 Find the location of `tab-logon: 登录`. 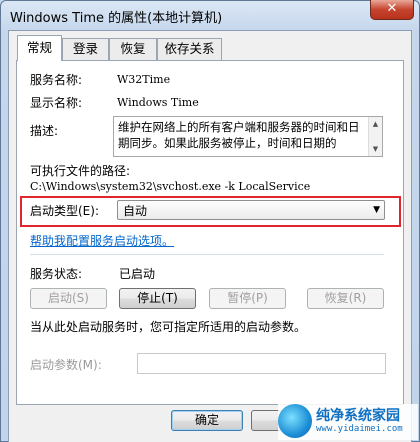

tab-logon: 登录 is located at coordinates (85, 49).